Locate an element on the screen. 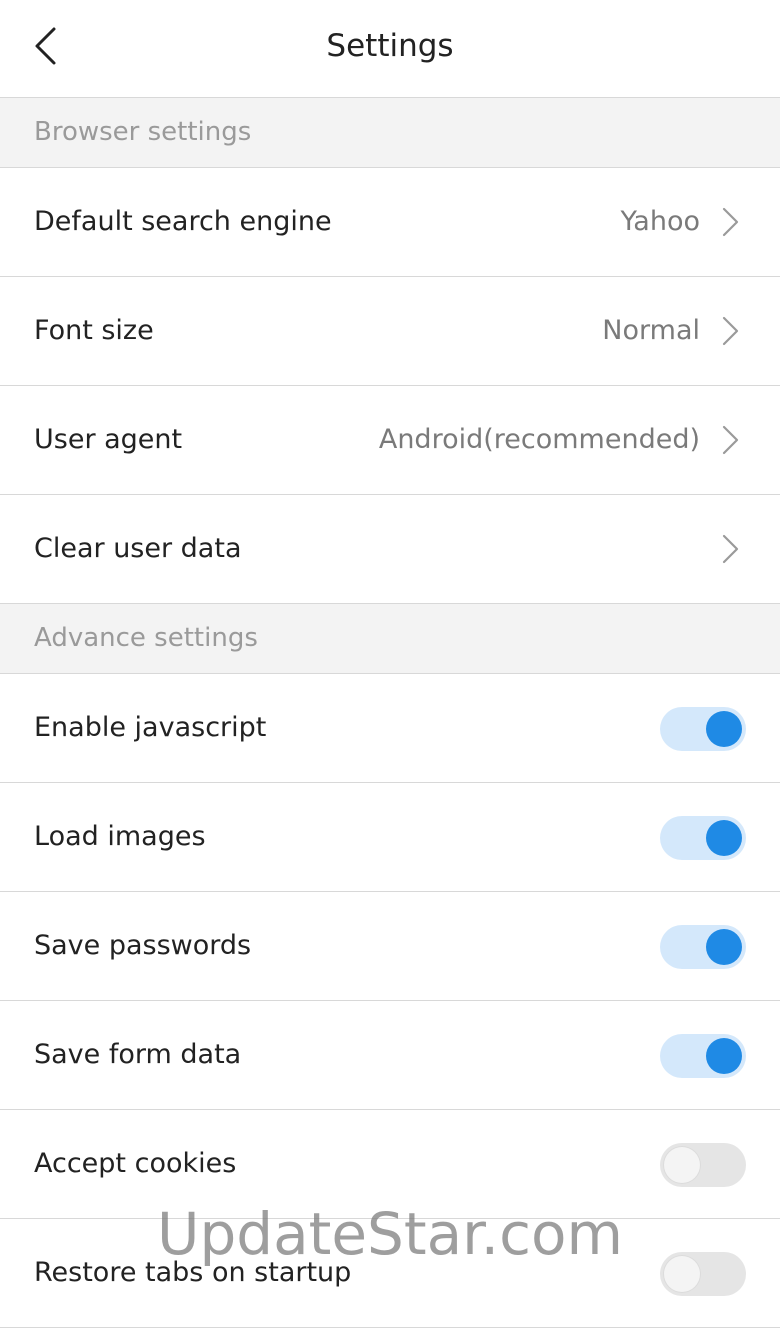 This screenshot has height=1334, width=780. accept-cookies-toggle is located at coordinates (703, 1165).